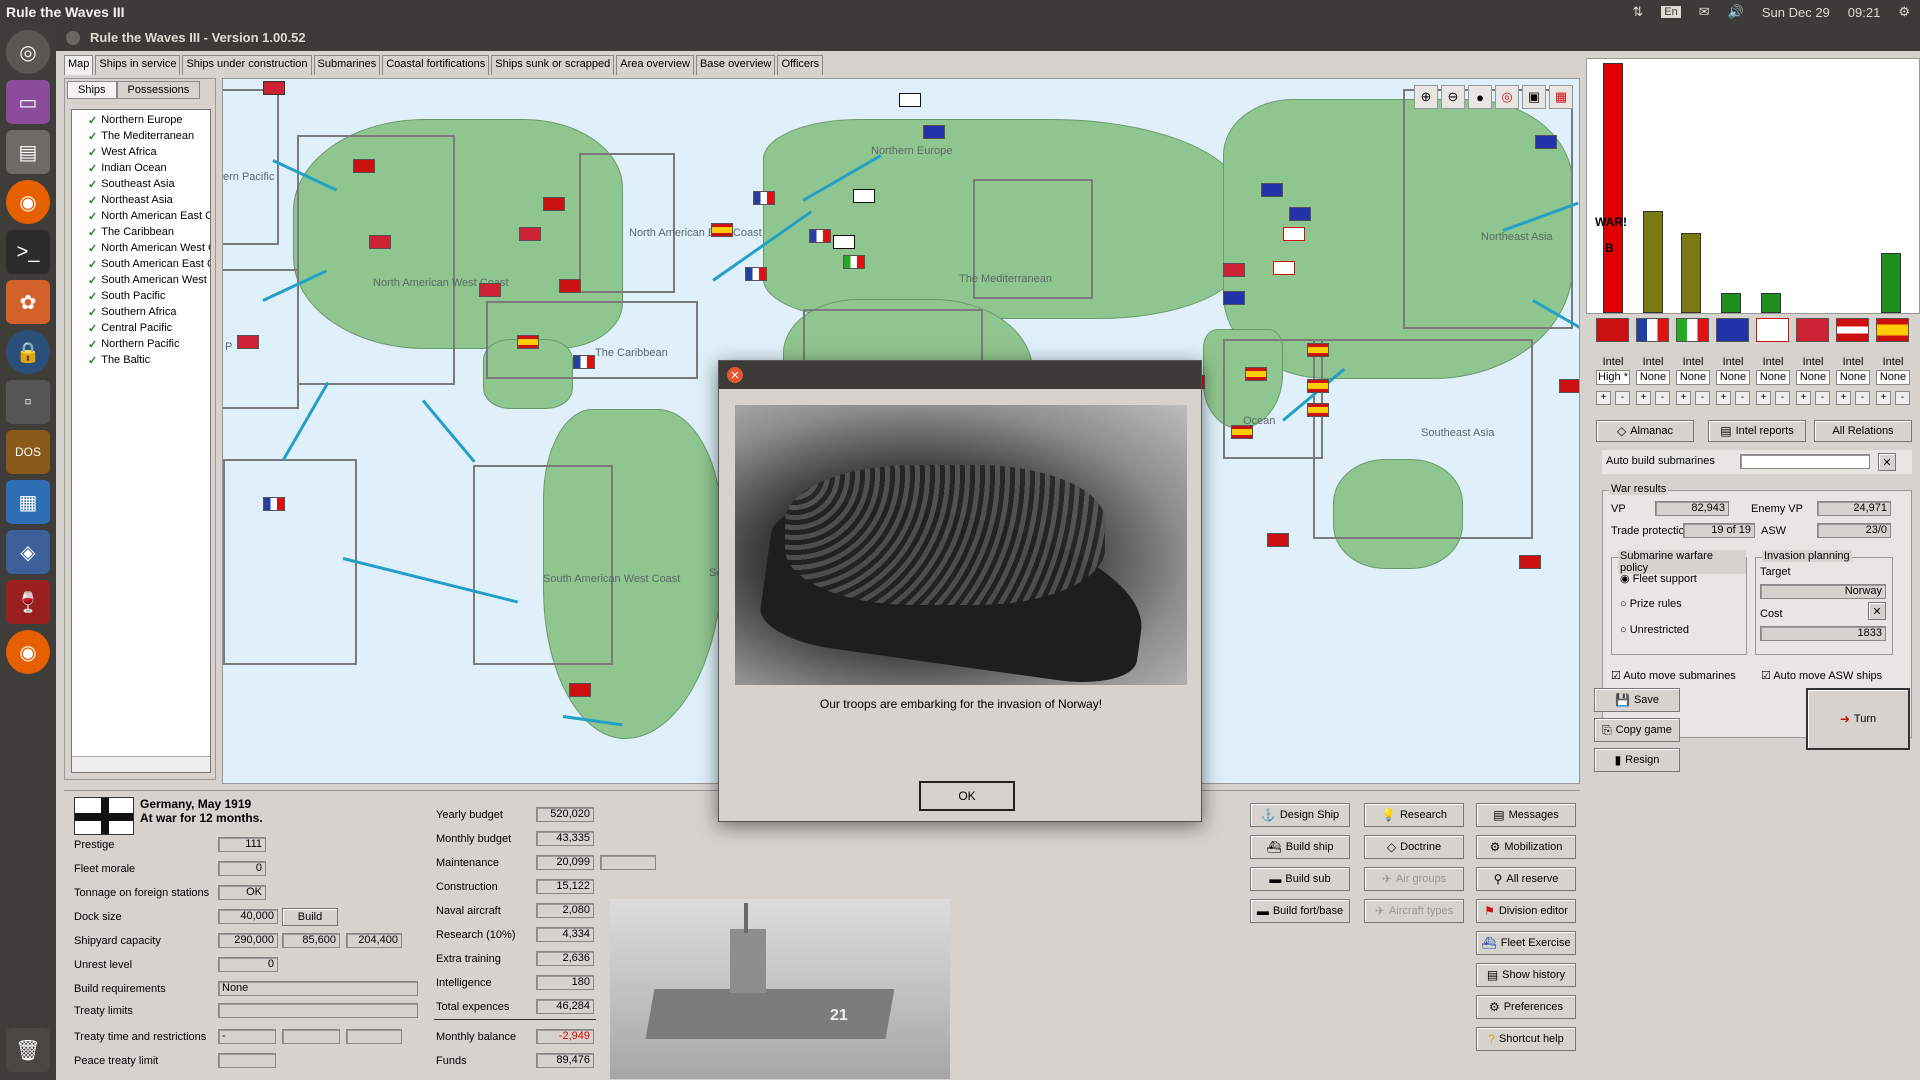 The width and height of the screenshot is (1920, 1080). What do you see at coordinates (854, 262) in the screenshot?
I see `italy-flag-icon` at bounding box center [854, 262].